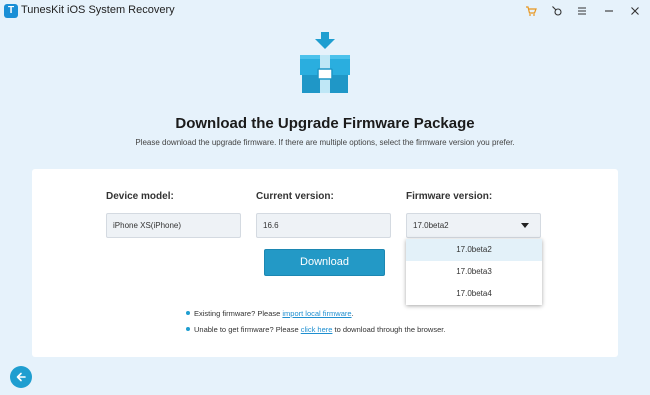 The width and height of the screenshot is (650, 395). What do you see at coordinates (582, 11) in the screenshot?
I see `menu-icon` at bounding box center [582, 11].